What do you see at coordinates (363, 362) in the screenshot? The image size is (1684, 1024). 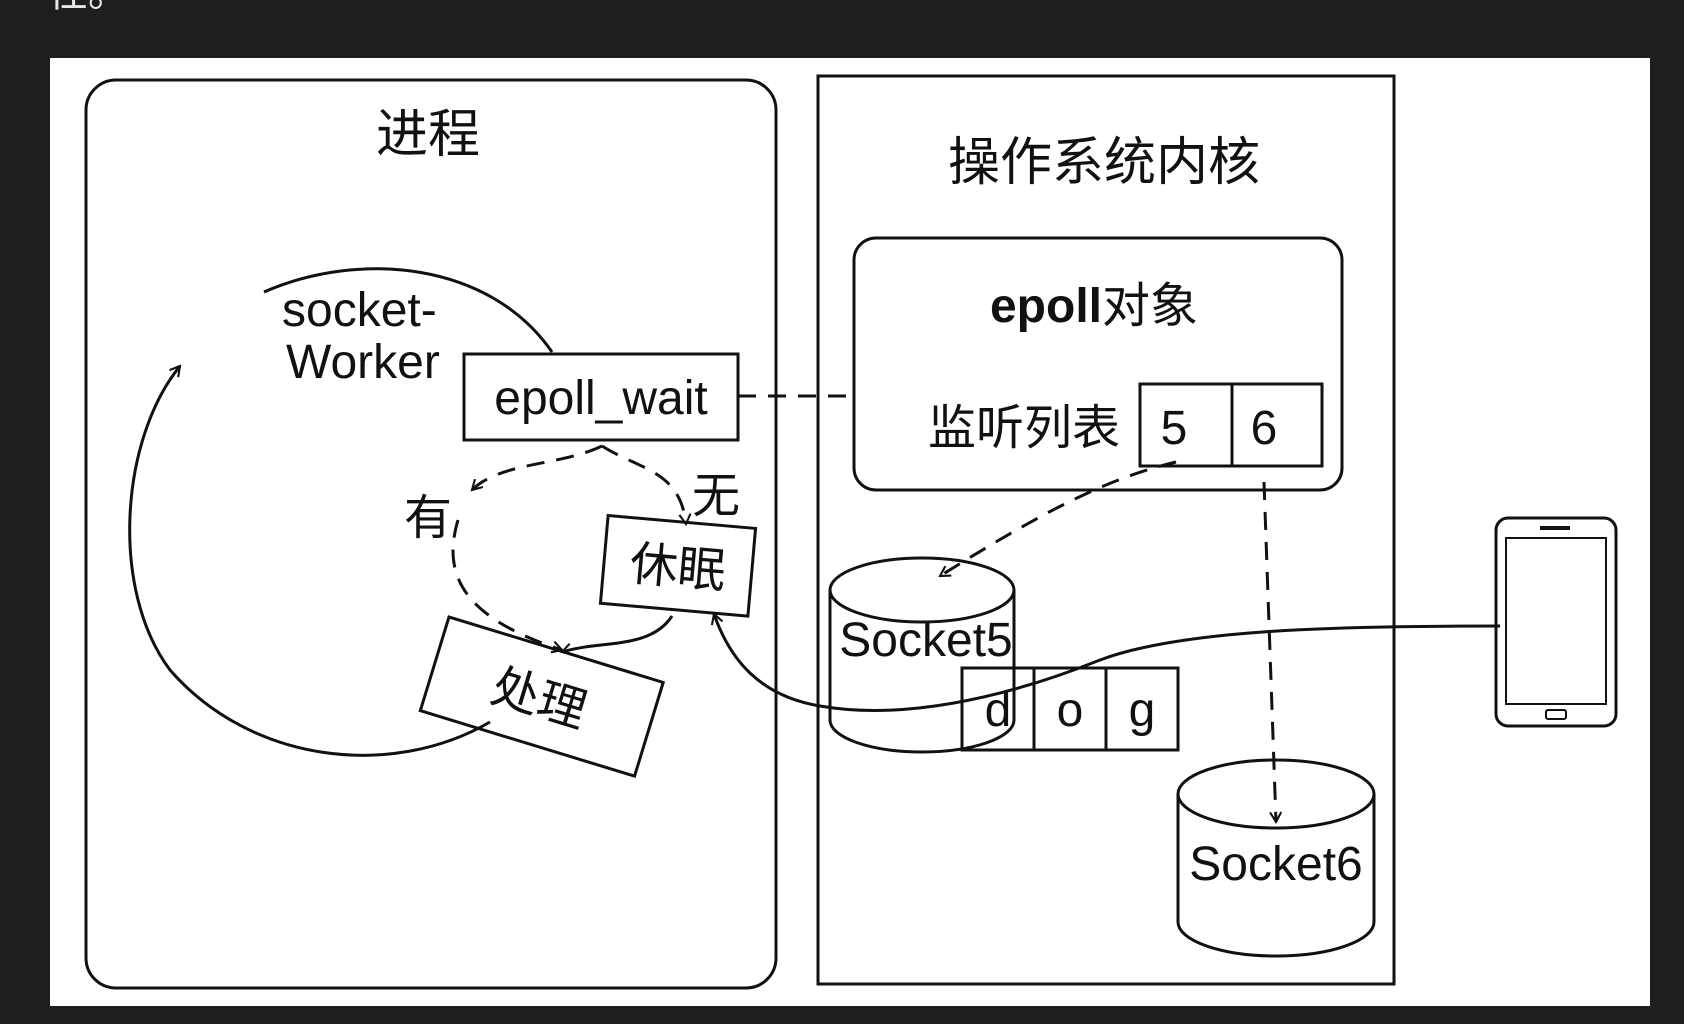 I see `socket-worker-label-line2: Worker` at bounding box center [363, 362].